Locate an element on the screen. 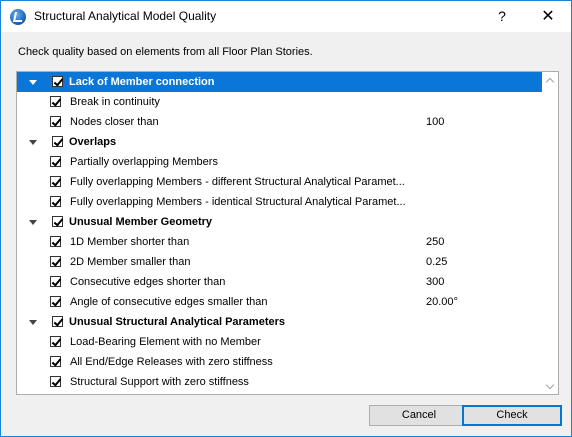  title-bar: Structural Analytical Model Quality ? ✕ is located at coordinates (286, 16).